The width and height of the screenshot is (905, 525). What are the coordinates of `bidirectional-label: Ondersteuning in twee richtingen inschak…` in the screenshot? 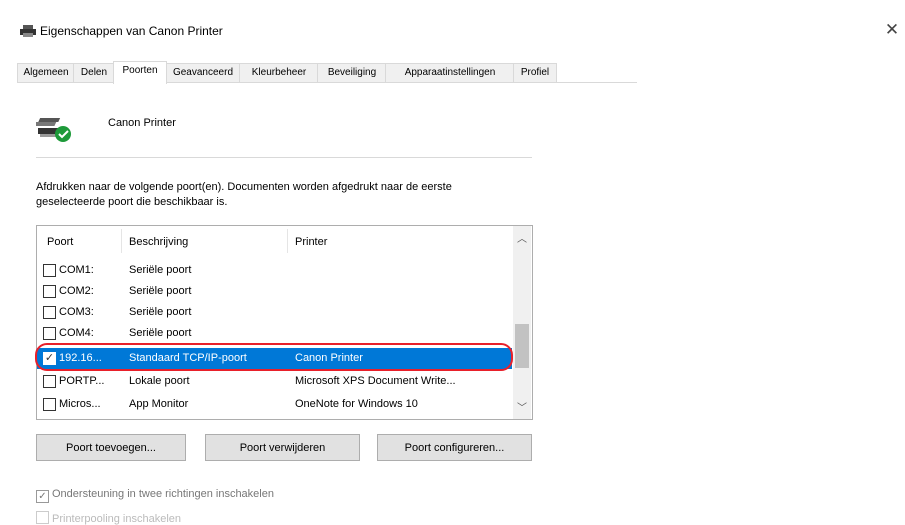 It's located at (163, 494).